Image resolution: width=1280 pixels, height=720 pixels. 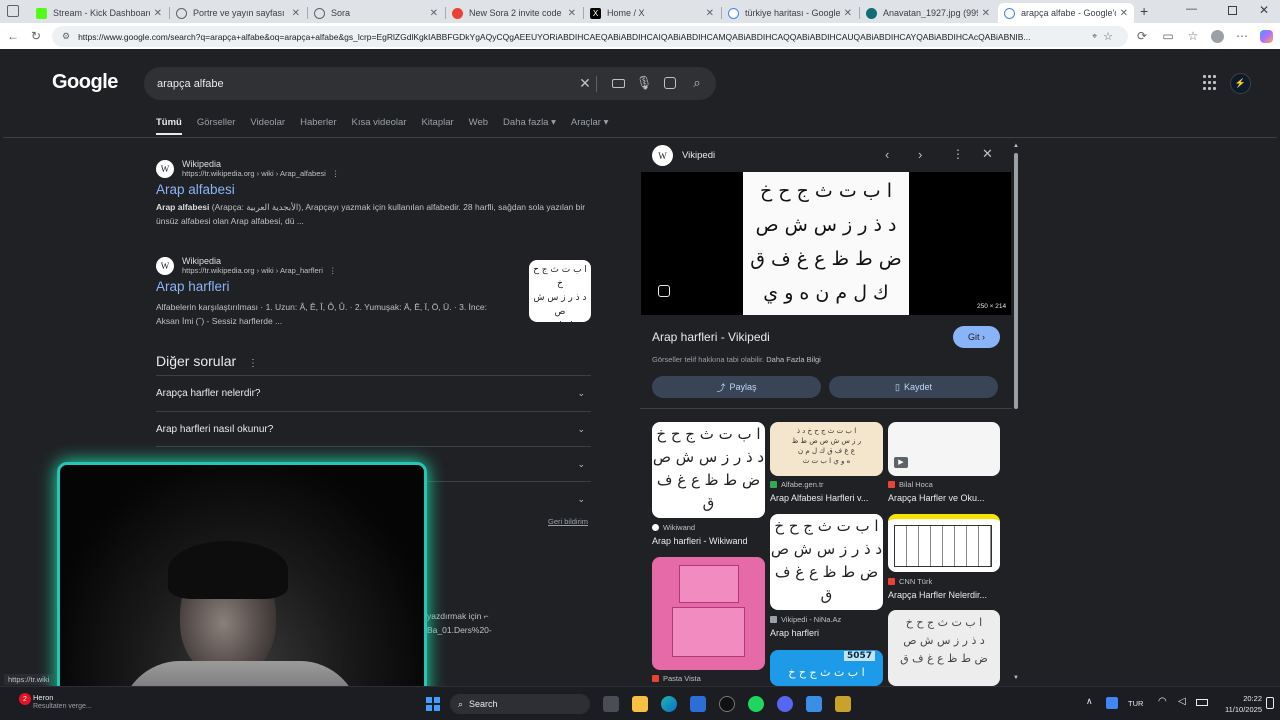 I want to click on lens-icon, so click(x=670, y=83).